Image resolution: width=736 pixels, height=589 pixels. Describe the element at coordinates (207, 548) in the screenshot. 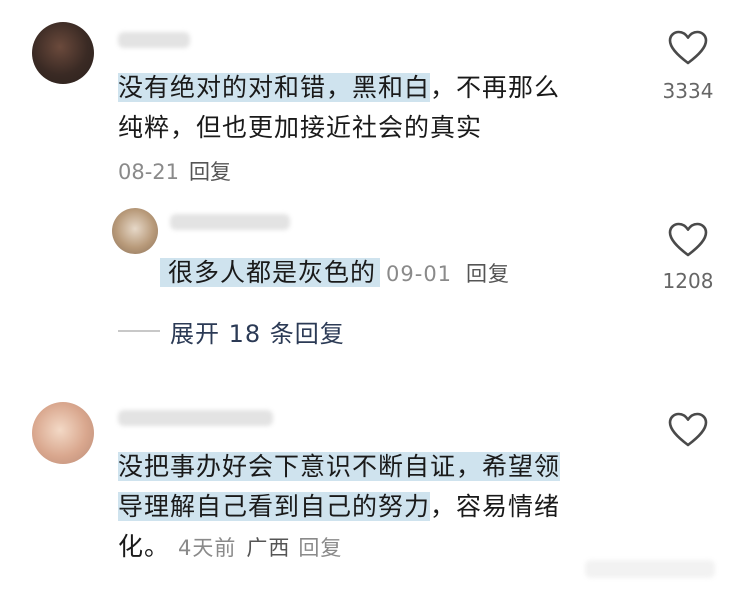

I see `comment-date: 4天前` at that location.